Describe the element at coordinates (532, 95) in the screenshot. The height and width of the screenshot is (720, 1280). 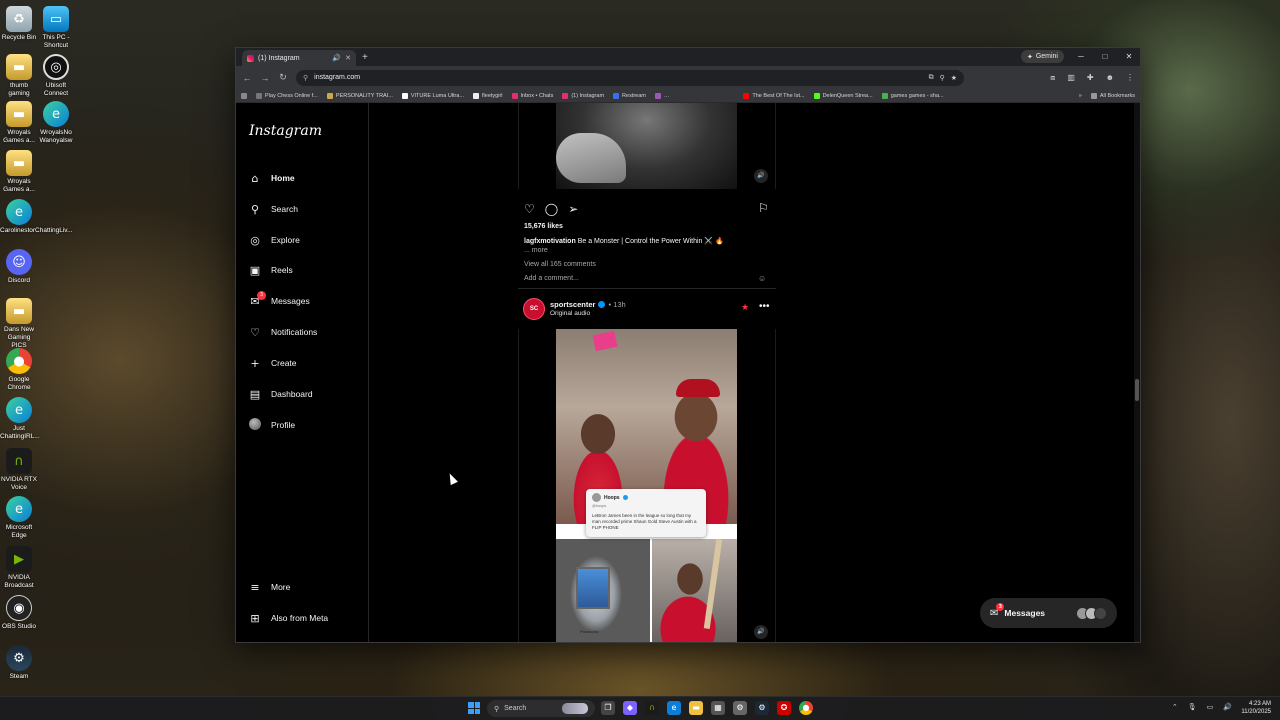
I see `bookmark-item: Inbox • Chats` at that location.